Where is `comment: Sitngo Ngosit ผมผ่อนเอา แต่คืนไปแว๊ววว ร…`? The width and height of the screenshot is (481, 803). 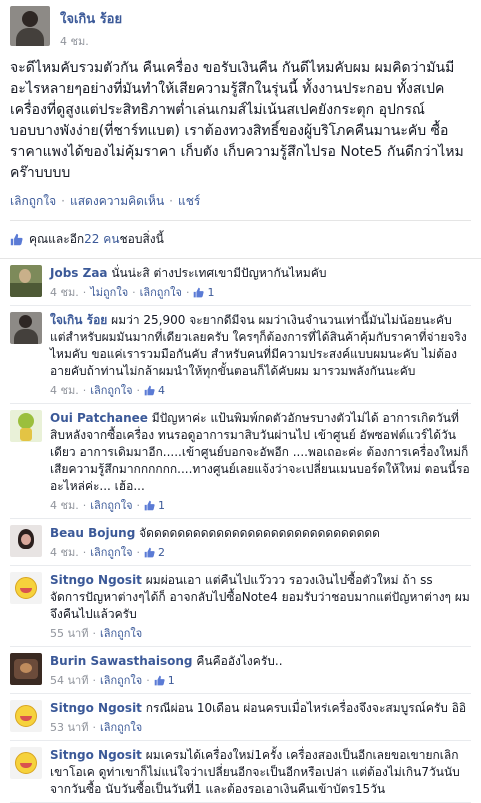
comment: Sitngo Ngosit ผมผ่อนเอา แต่คืนไปแว๊ววว ร… is located at coordinates (240, 606).